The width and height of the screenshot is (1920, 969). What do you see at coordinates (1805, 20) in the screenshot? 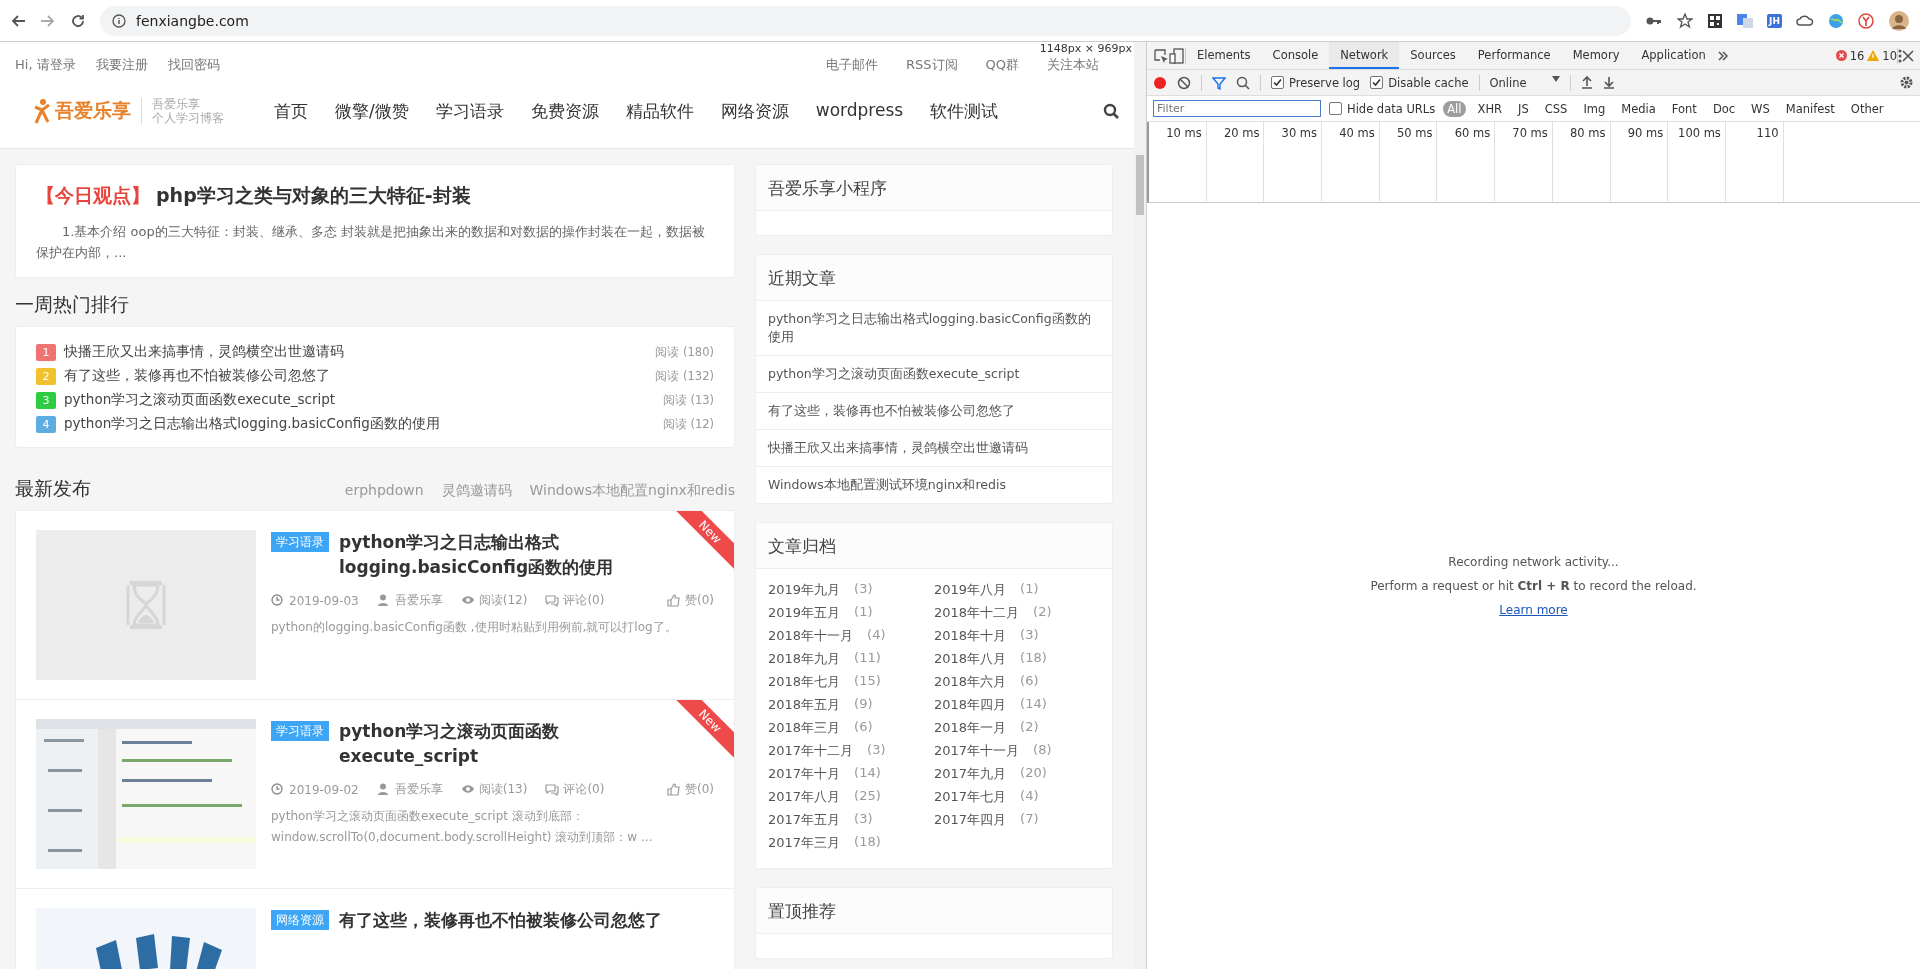
I see `cloud-icon` at bounding box center [1805, 20].